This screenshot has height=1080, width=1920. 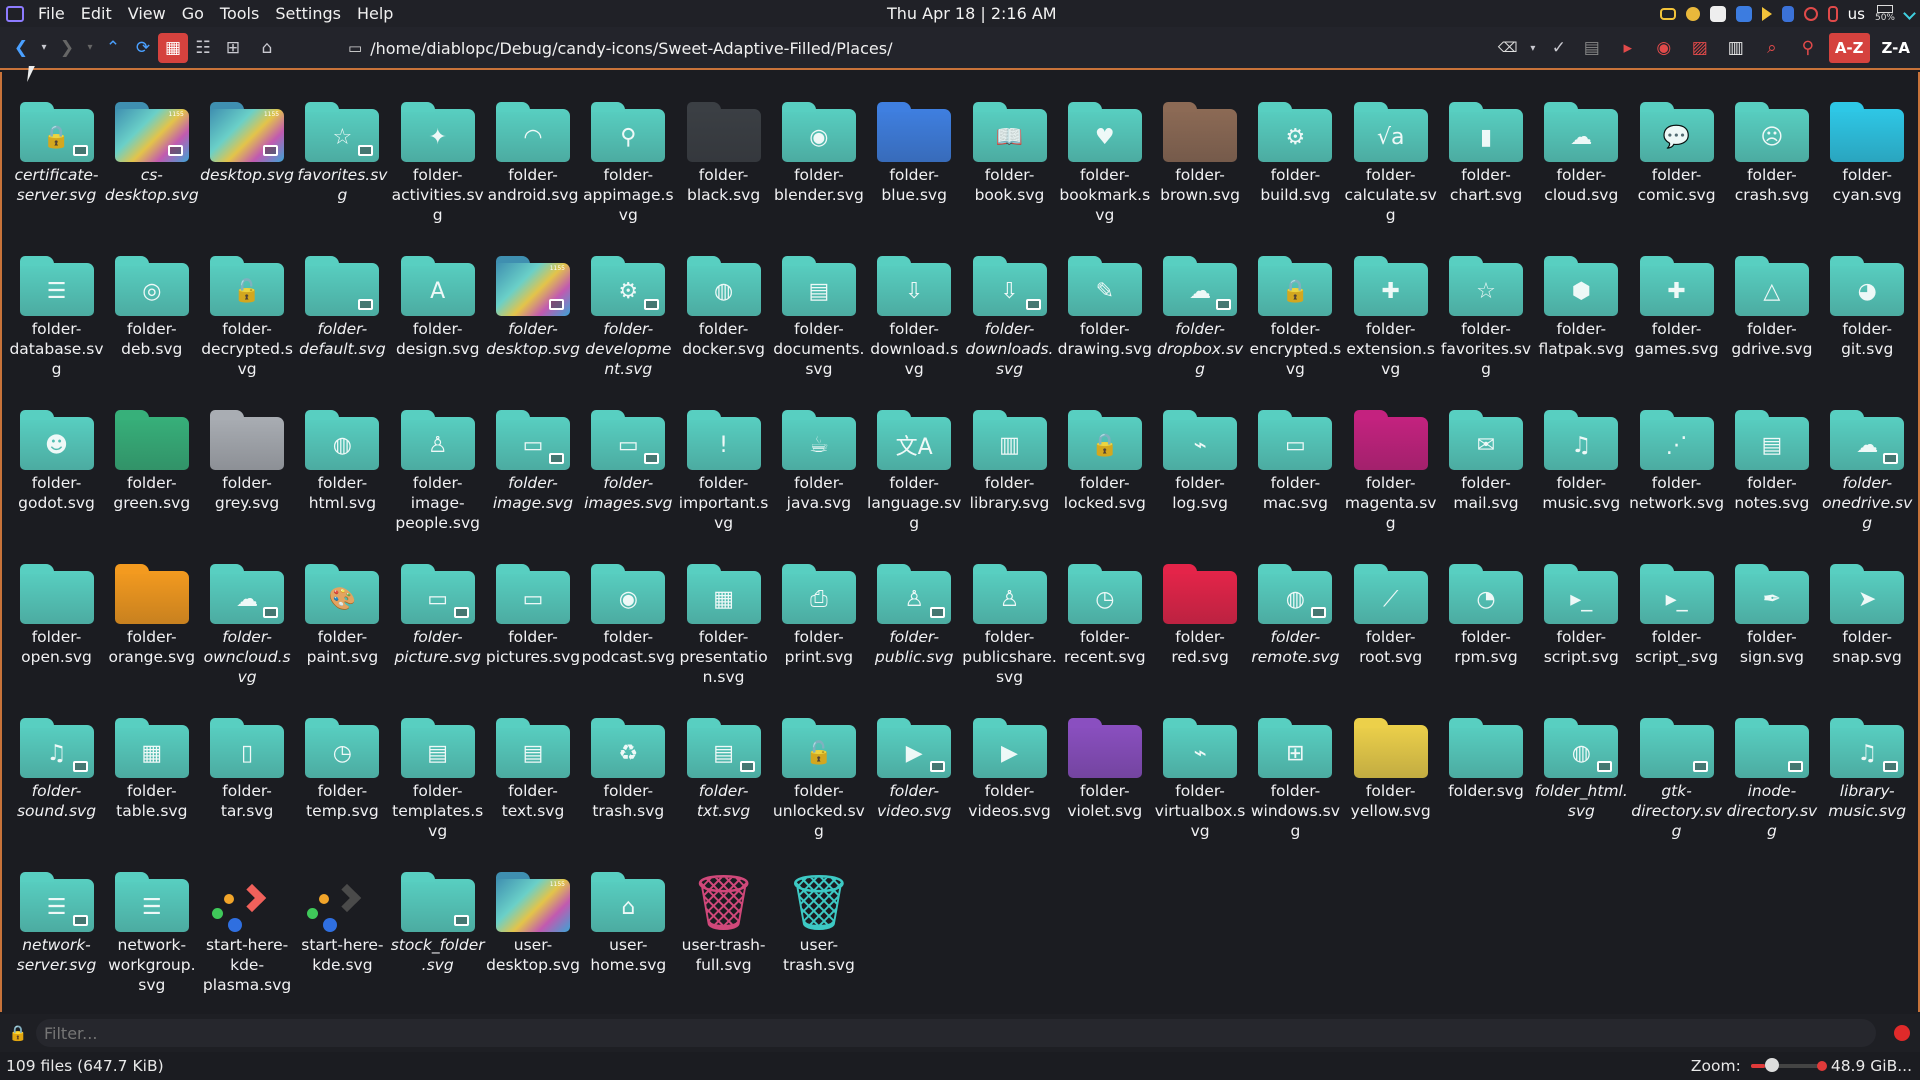 I want to click on console-icon: ▸, so click(x=1628, y=48).